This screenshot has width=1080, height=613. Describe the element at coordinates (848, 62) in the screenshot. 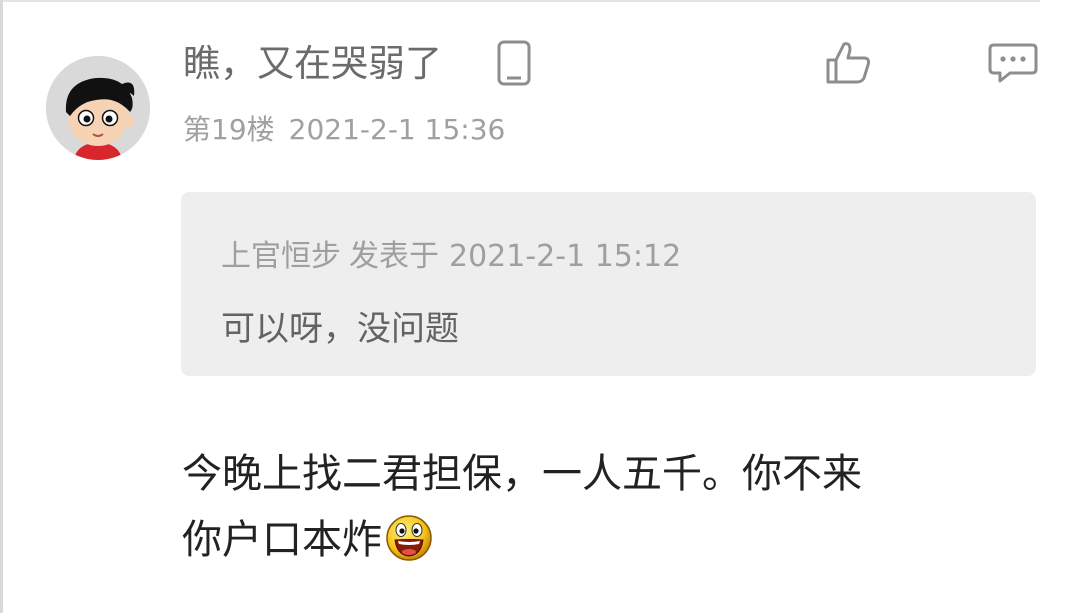

I see `thumbs-up-icon` at that location.